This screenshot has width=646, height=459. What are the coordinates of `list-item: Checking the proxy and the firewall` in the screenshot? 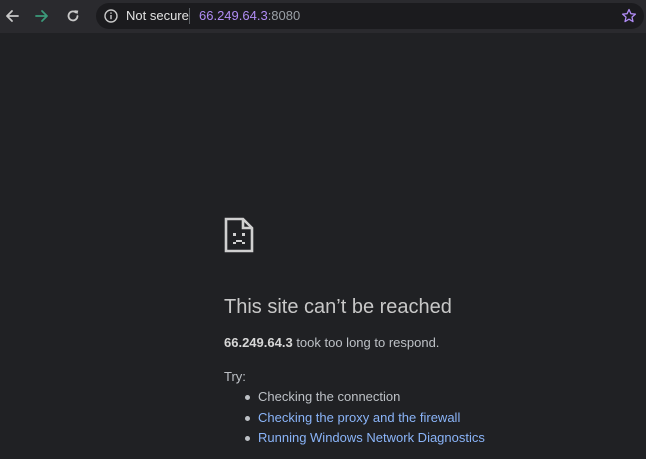 It's located at (354, 420).